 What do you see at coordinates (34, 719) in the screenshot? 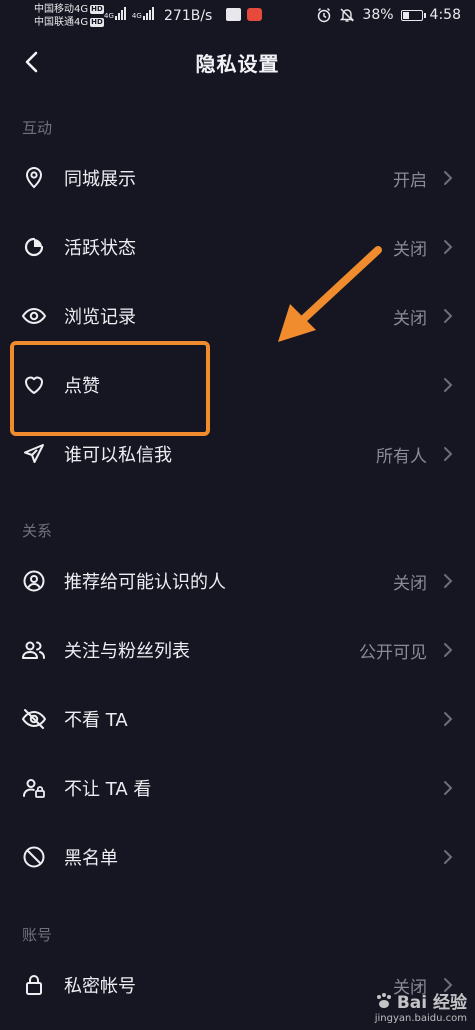
I see `eye-off-icon` at bounding box center [34, 719].